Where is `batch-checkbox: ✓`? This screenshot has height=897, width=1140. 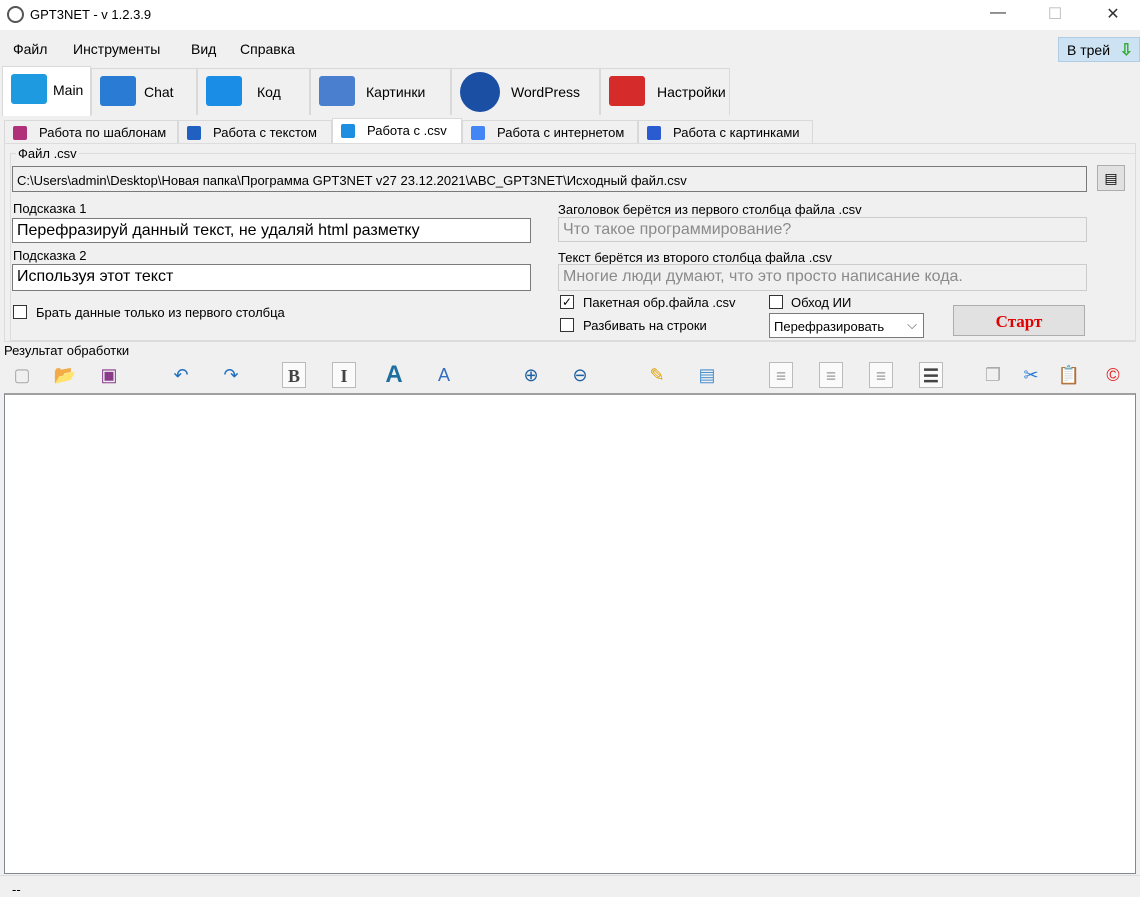
batch-checkbox: ✓ is located at coordinates (567, 302).